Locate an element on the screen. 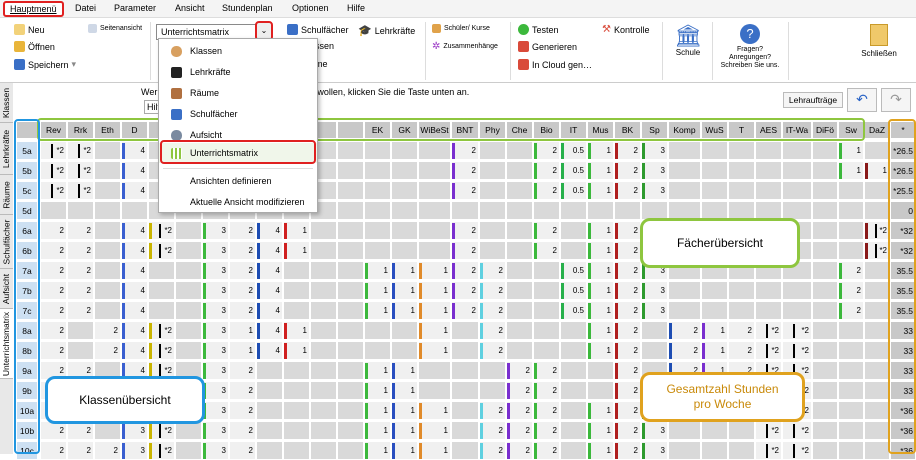  subject-header: IT is located at coordinates (573, 130).